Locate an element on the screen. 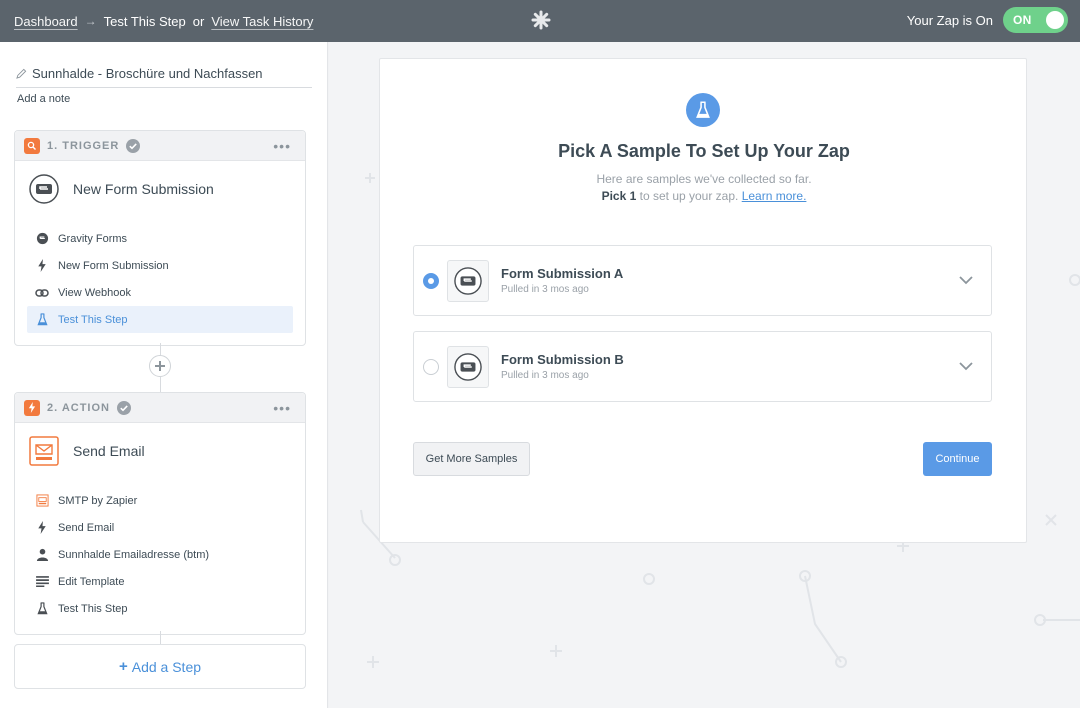 Image resolution: width=1080 pixels, height=708 pixels. gravity-forms-icon is located at coordinates (42, 238).